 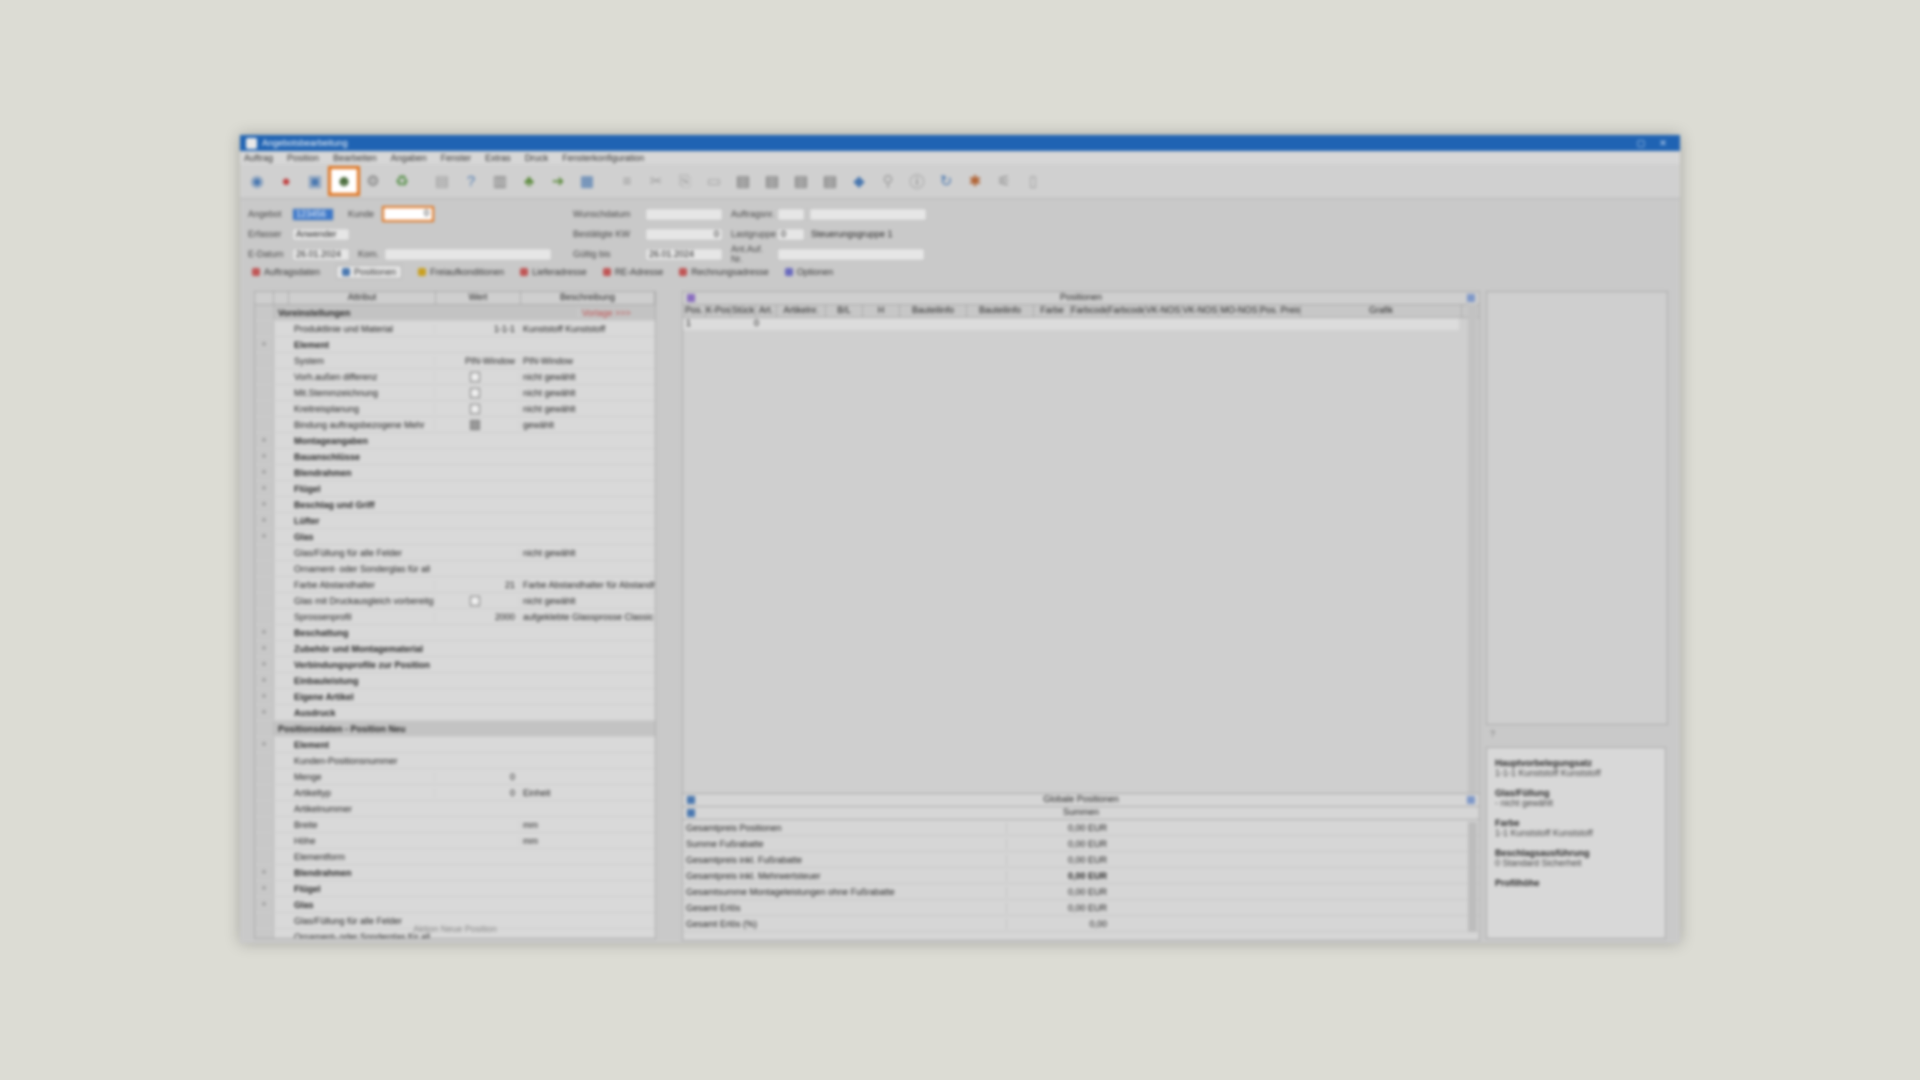 I want to click on link-icon: ⚲, so click(x=888, y=181).